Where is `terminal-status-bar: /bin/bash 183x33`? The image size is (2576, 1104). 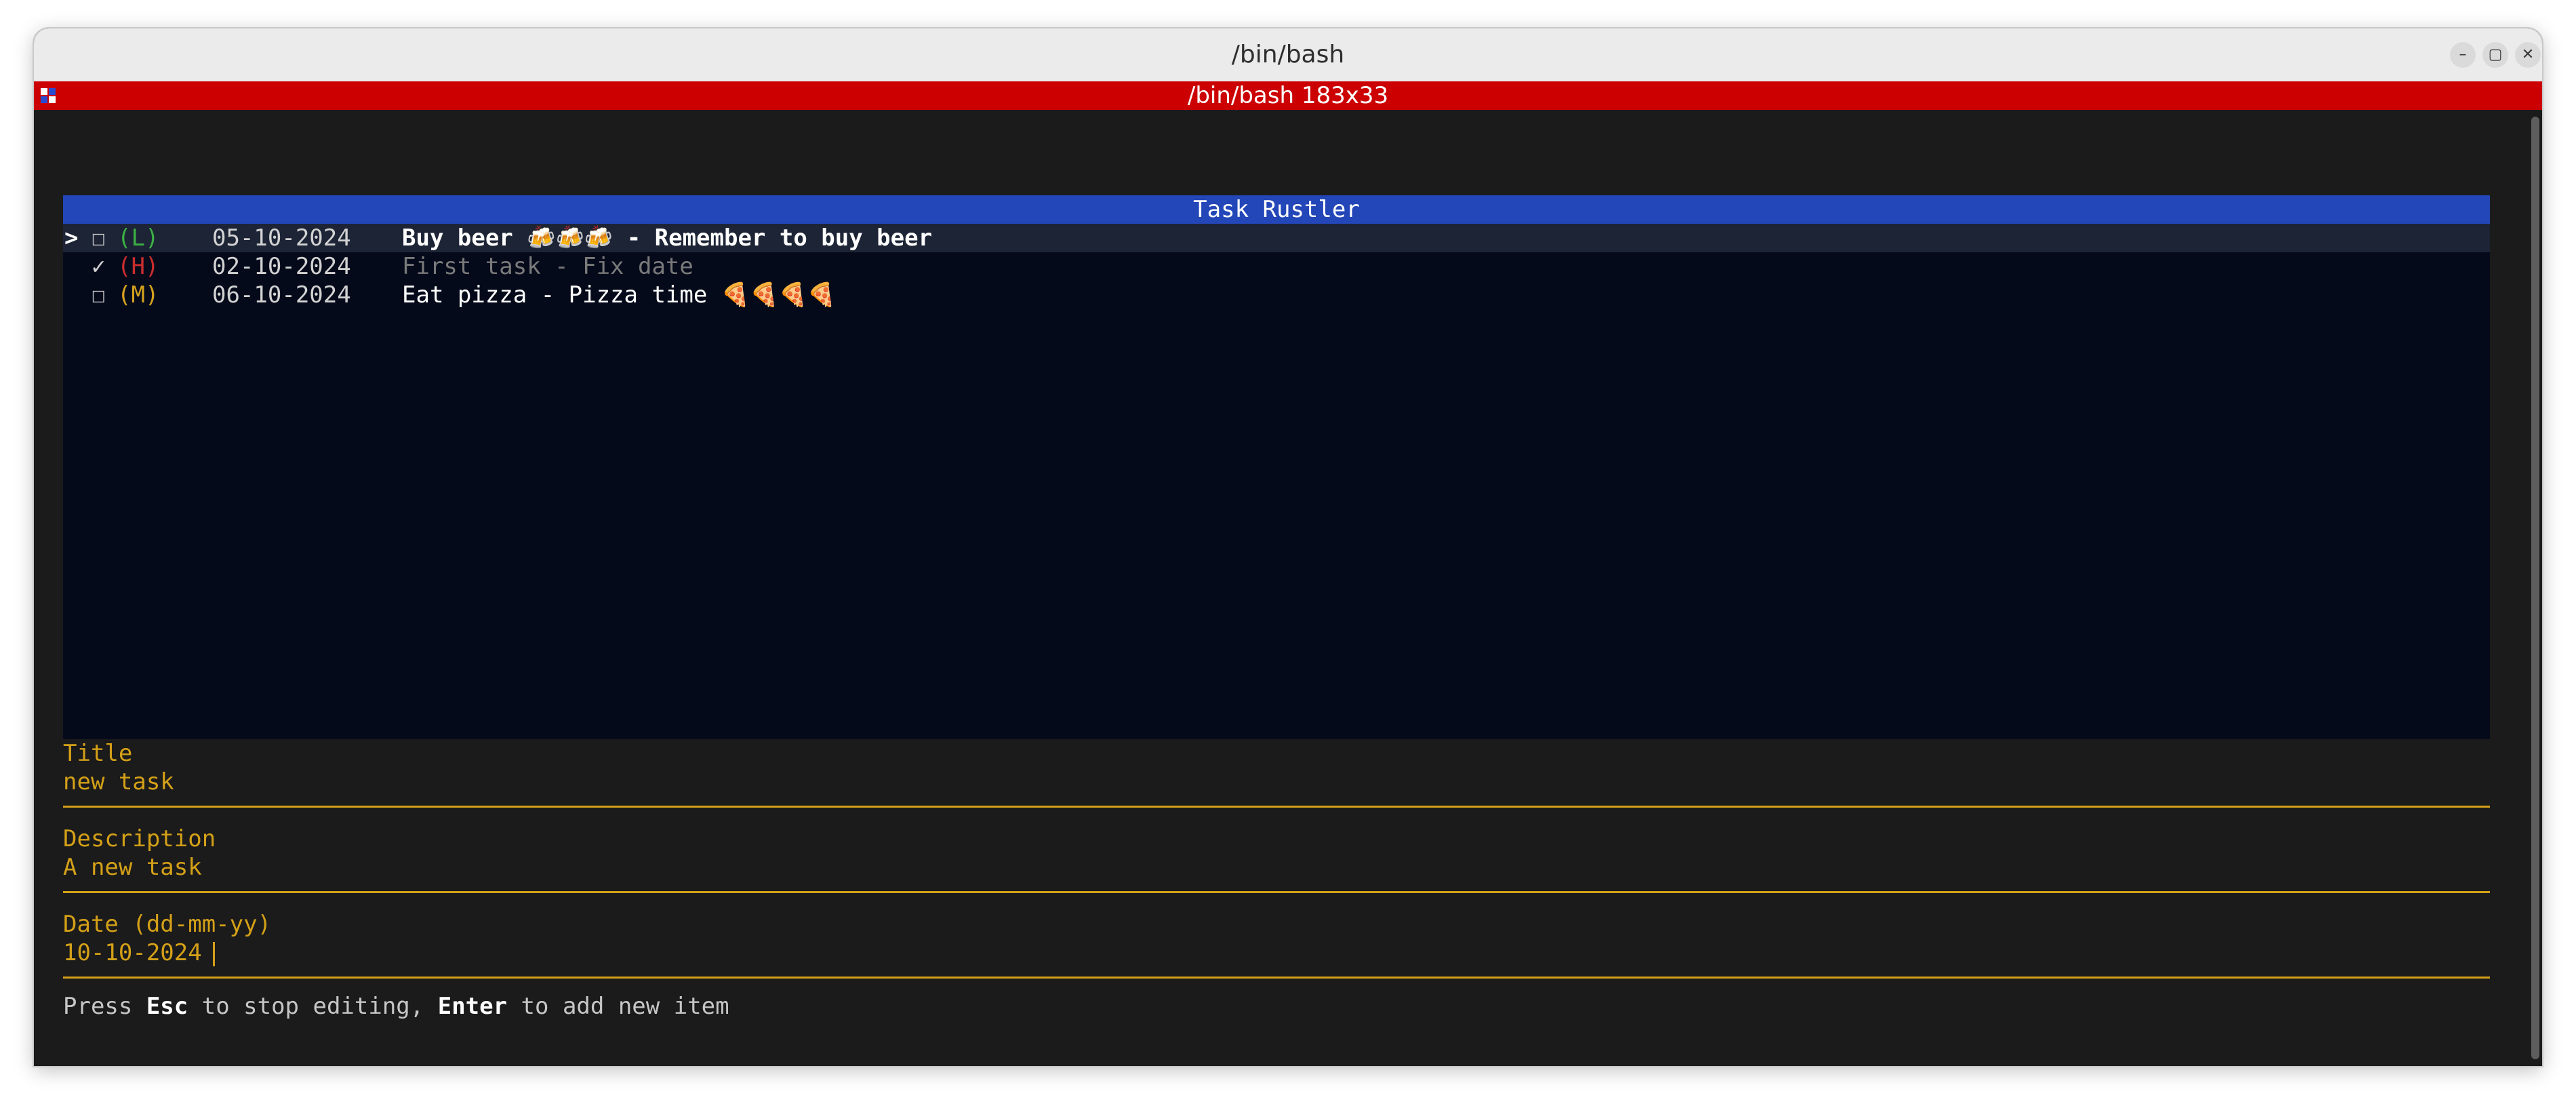 terminal-status-bar: /bin/bash 183x33 is located at coordinates (1288, 95).